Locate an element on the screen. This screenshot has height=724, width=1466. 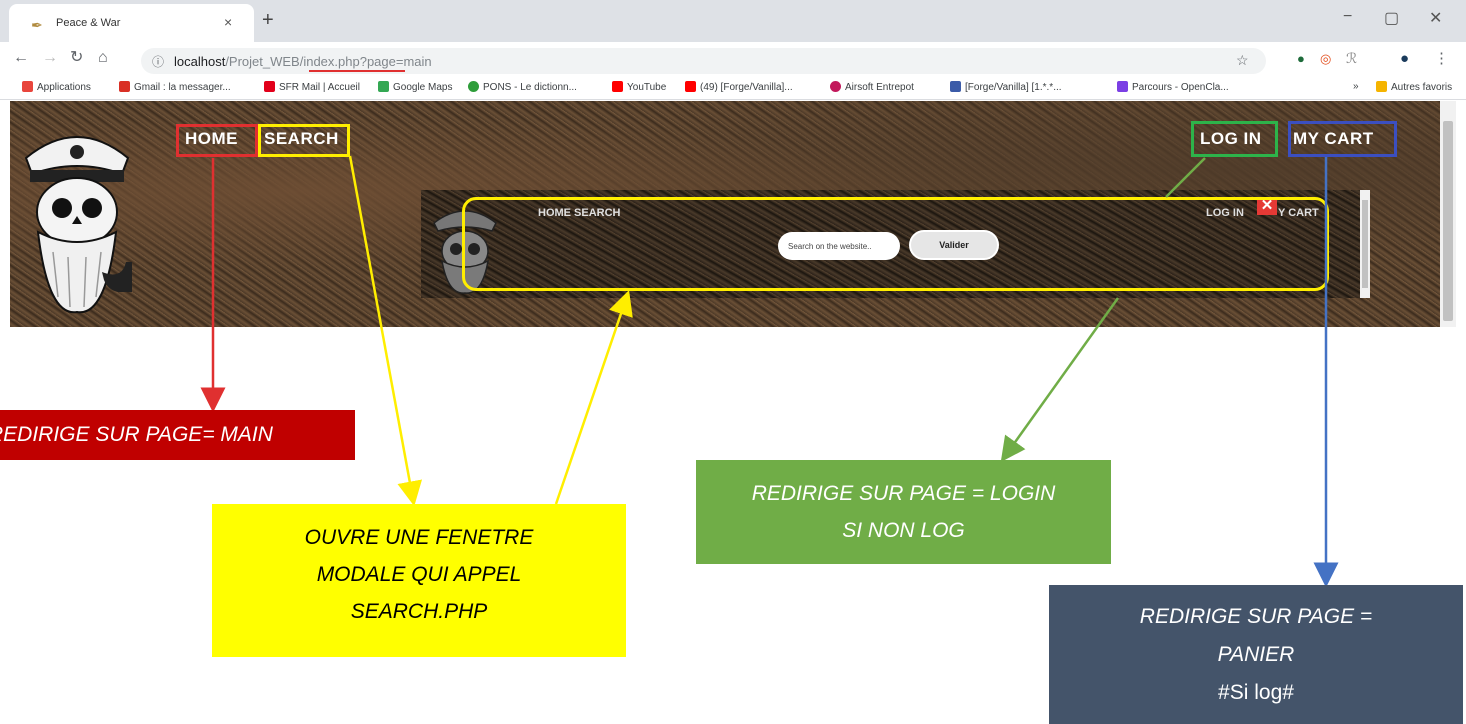
bookmark-label: Airsoft Entrepot is located at coordinates (879, 87).